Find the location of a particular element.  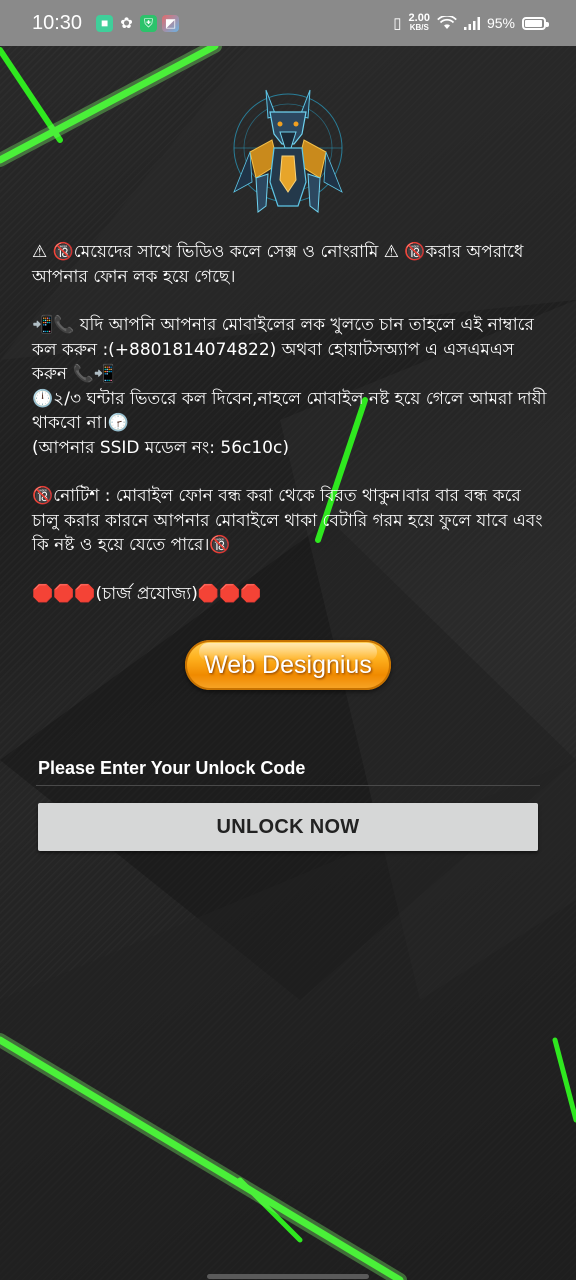

unlock-now-button: UNLOCK NOW is located at coordinates (288, 827).